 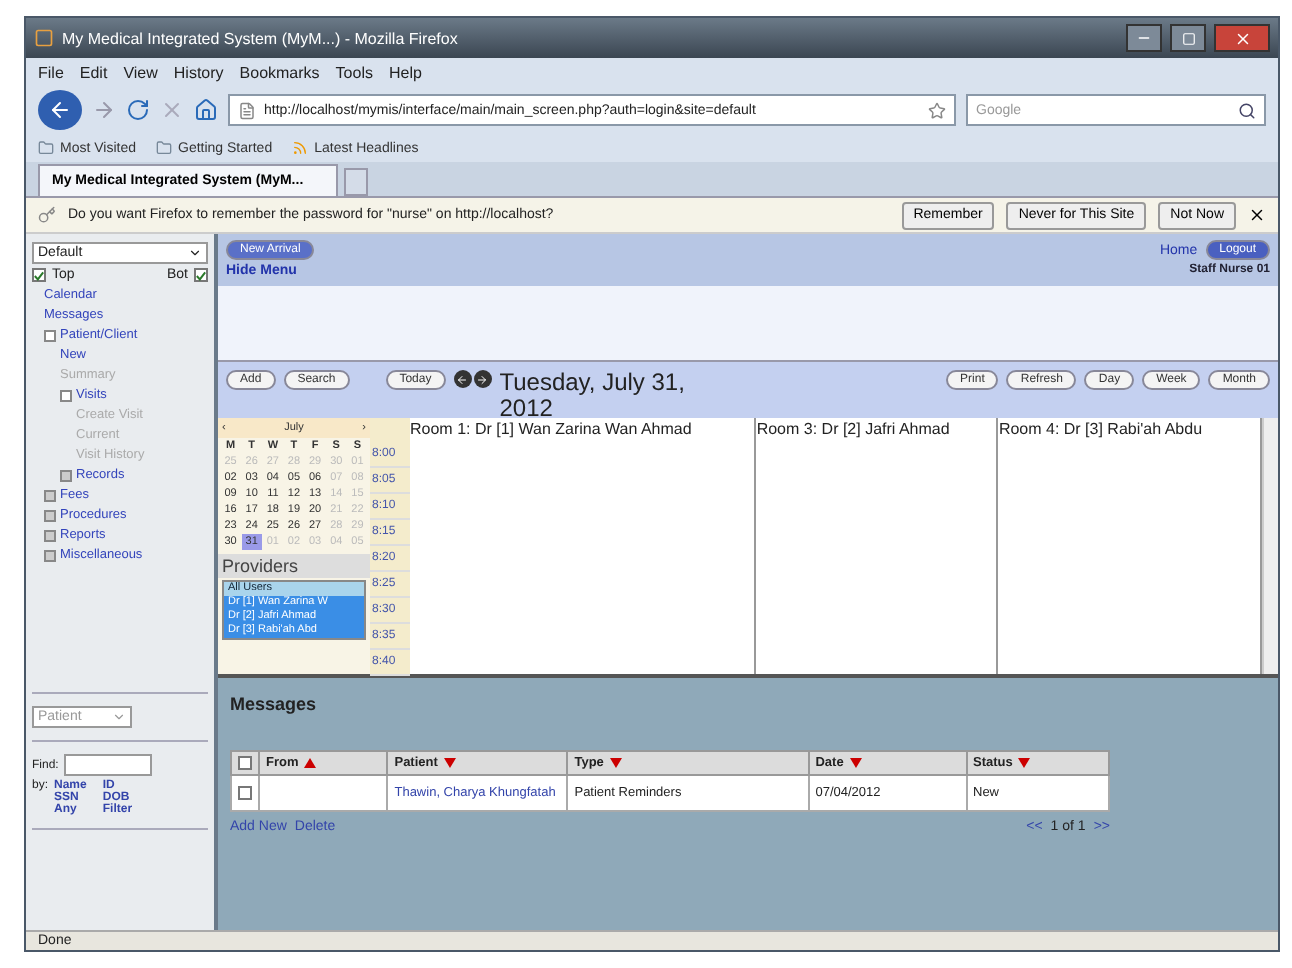 What do you see at coordinates (247, 110) in the screenshot?
I see `page-icon` at bounding box center [247, 110].